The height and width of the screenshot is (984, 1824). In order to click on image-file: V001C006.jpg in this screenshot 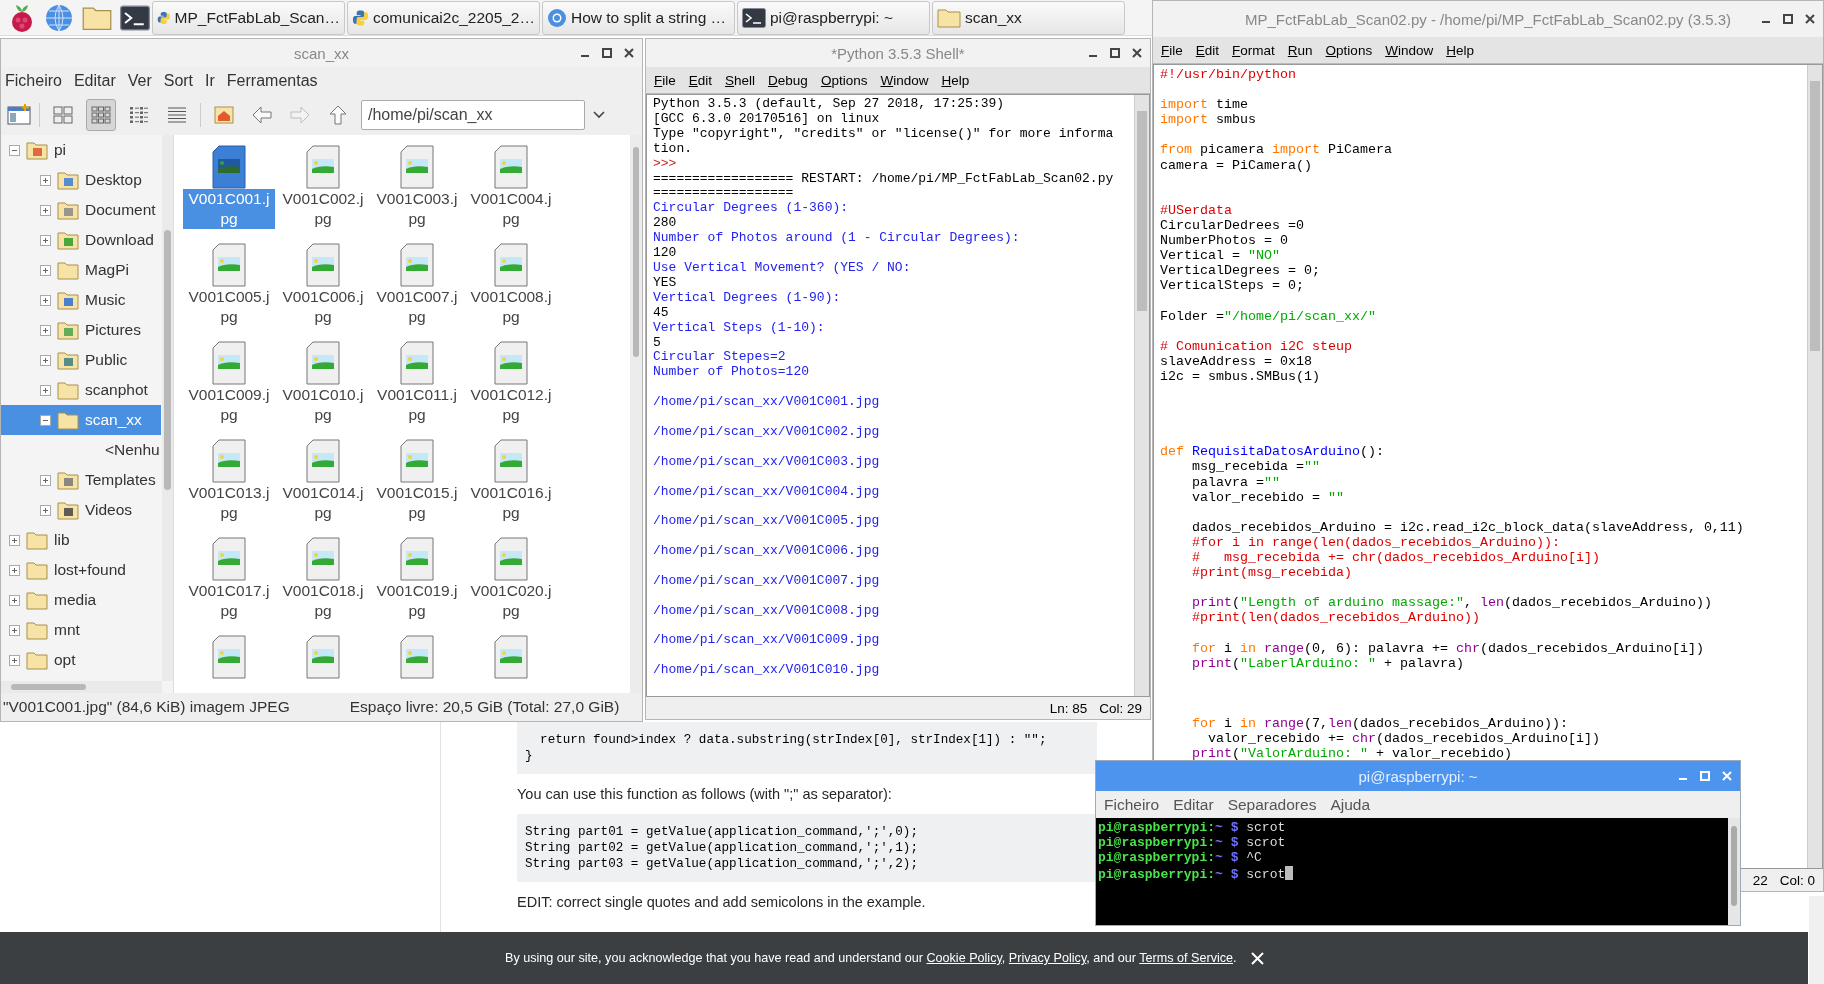, I will do `click(323, 292)`.